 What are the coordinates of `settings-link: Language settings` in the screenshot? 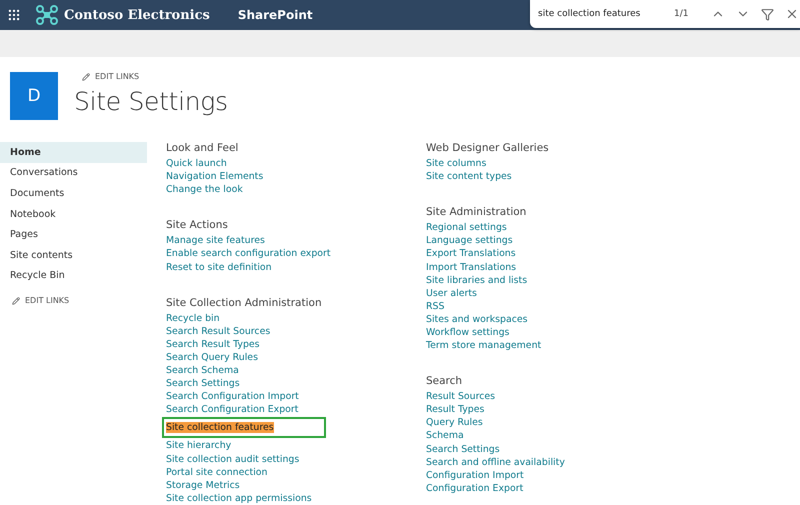 It's located at (469, 240).